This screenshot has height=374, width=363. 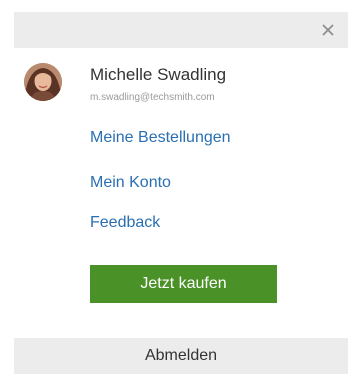 I want to click on menu-item-orders: Meine Bestellungen, so click(x=160, y=138).